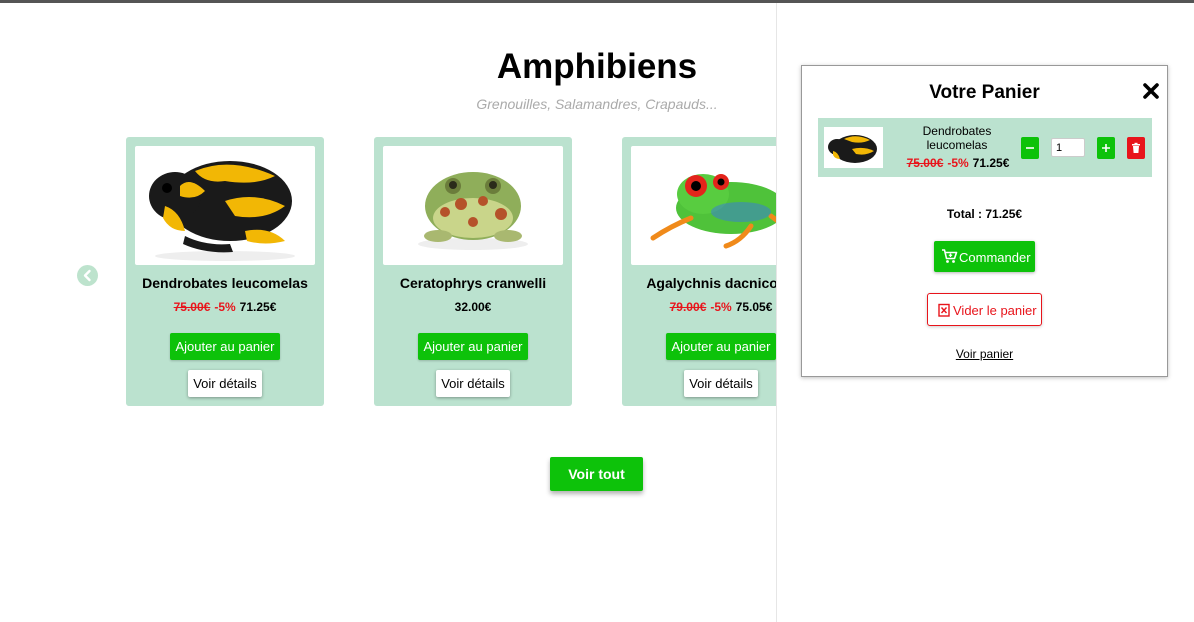  I want to click on empty-cart-button: Vider le panier, so click(984, 309).